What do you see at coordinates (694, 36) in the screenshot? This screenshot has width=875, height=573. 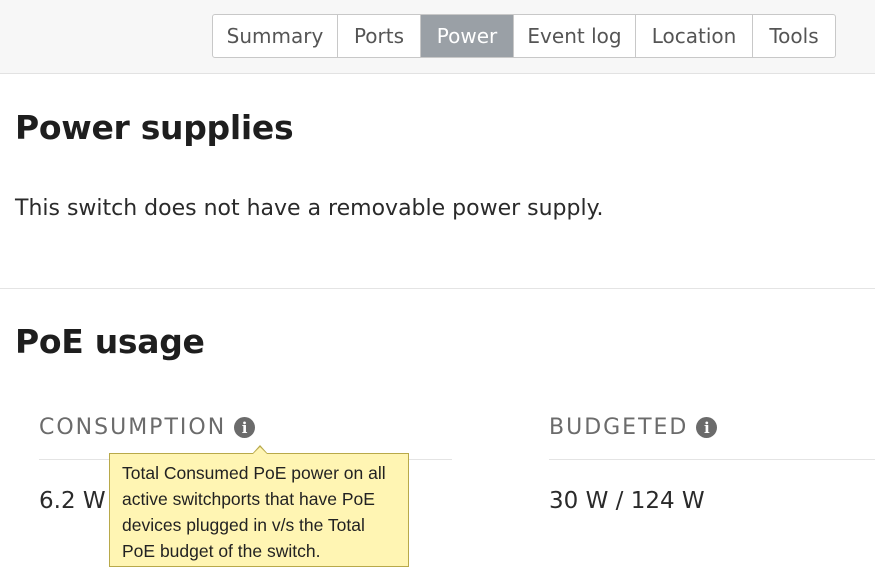 I see `tab-location: Location` at bounding box center [694, 36].